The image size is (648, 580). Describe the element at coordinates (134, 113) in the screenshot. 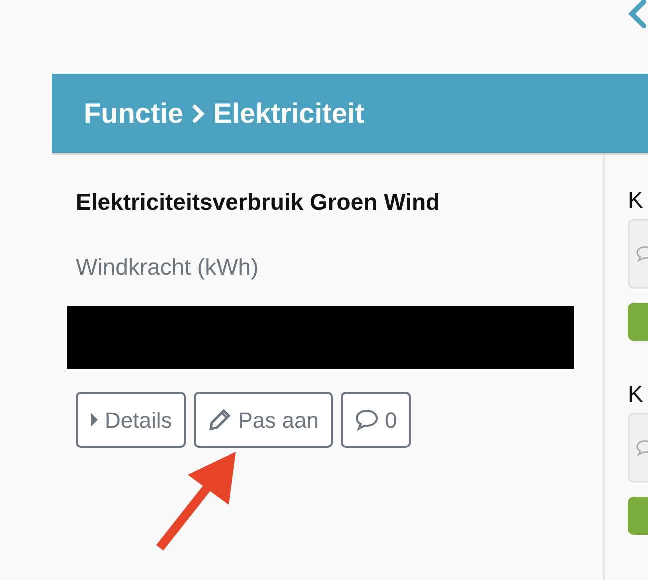

I see `breadcrumb-link: Functie` at that location.